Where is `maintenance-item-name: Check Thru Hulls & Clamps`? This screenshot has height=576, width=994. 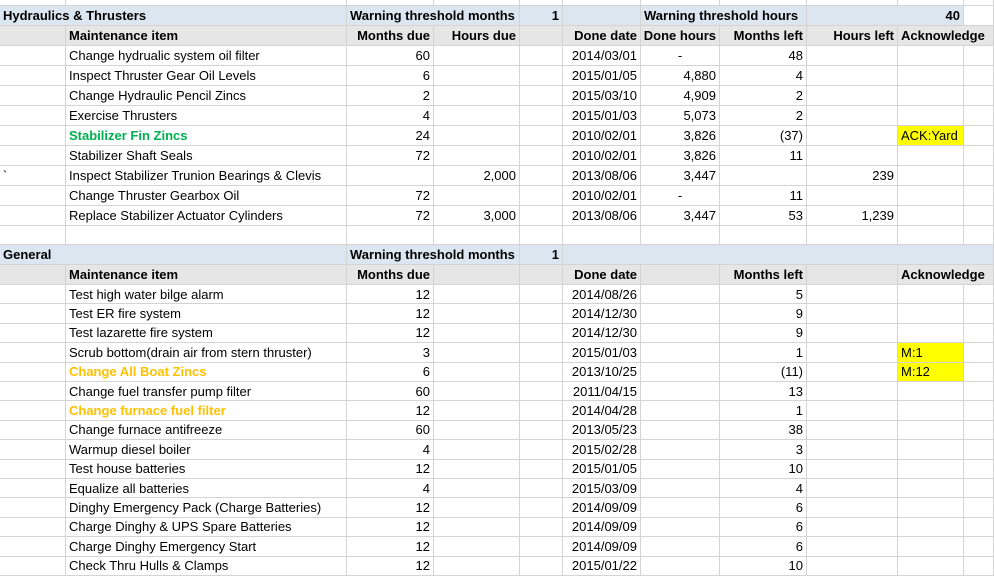 maintenance-item-name: Check Thru Hulls & Clamps is located at coordinates (206, 566).